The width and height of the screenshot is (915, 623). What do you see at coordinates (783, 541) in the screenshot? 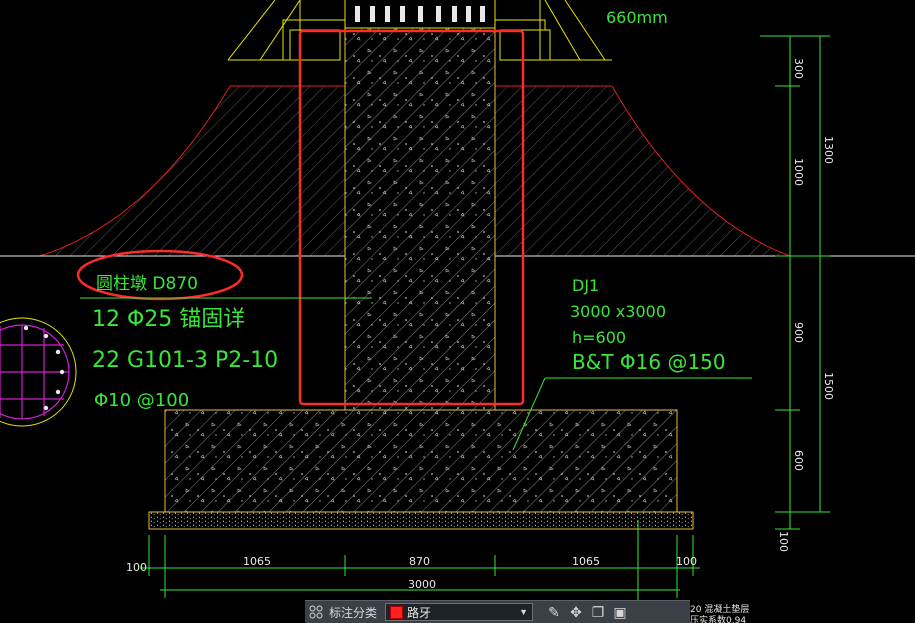
I see `dim-100-right: 100` at bounding box center [783, 541].